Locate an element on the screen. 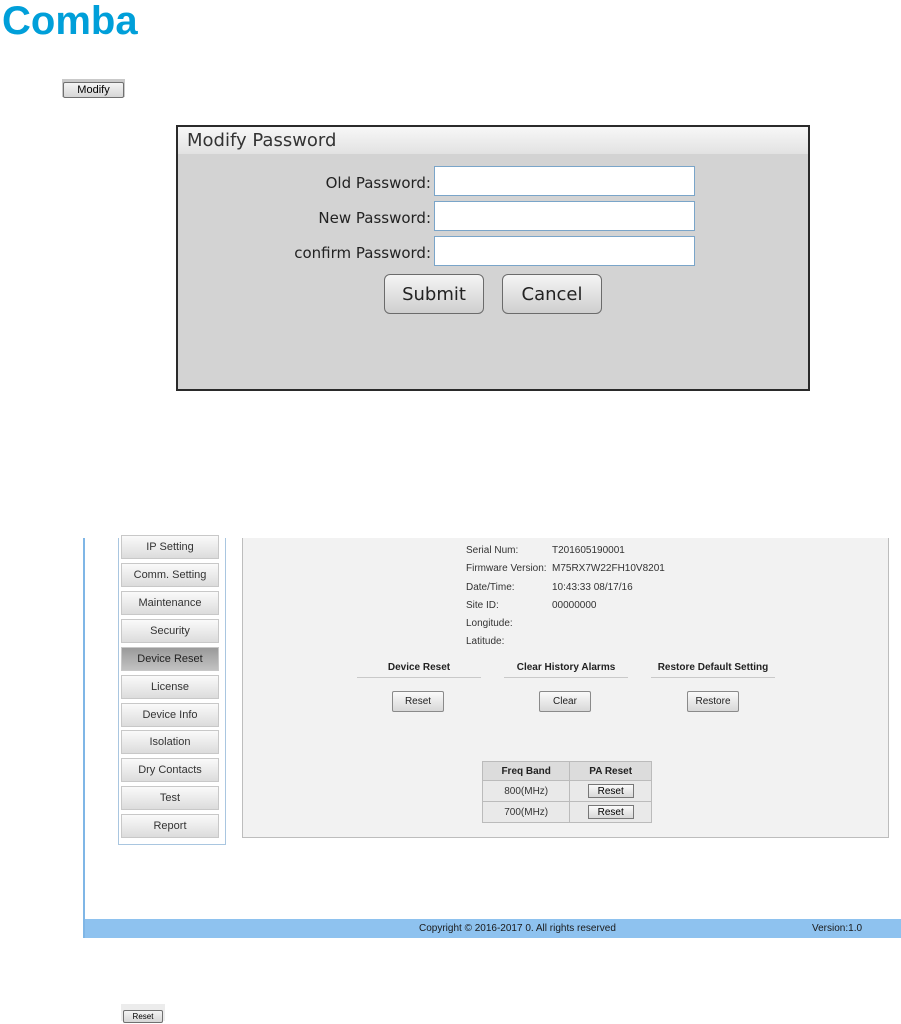 The image size is (901, 1024). sidebar-item-comm-setting: Comm. Setting is located at coordinates (170, 575).